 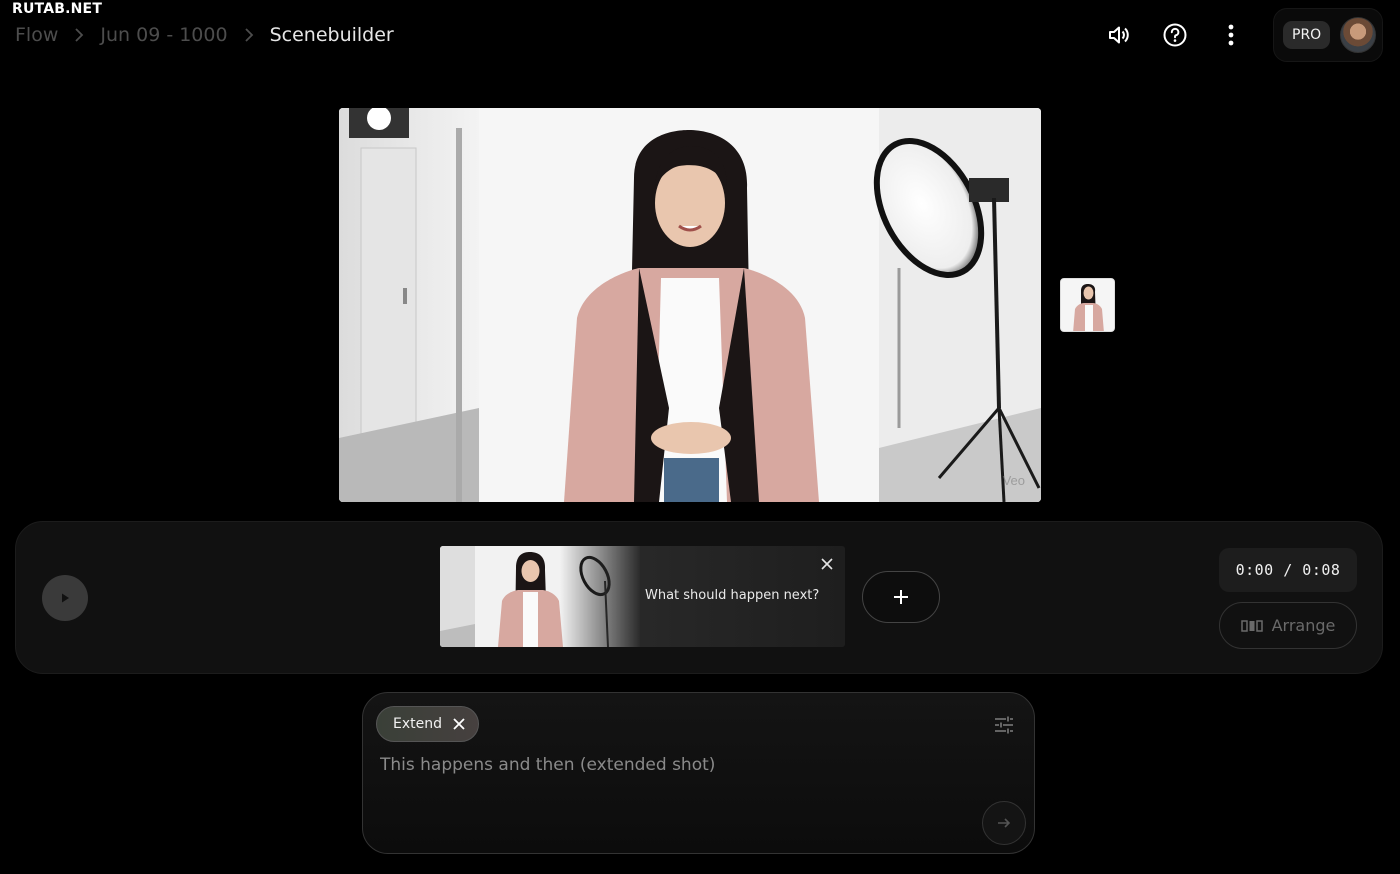 I want to click on arrange-icon, so click(x=1251, y=625).